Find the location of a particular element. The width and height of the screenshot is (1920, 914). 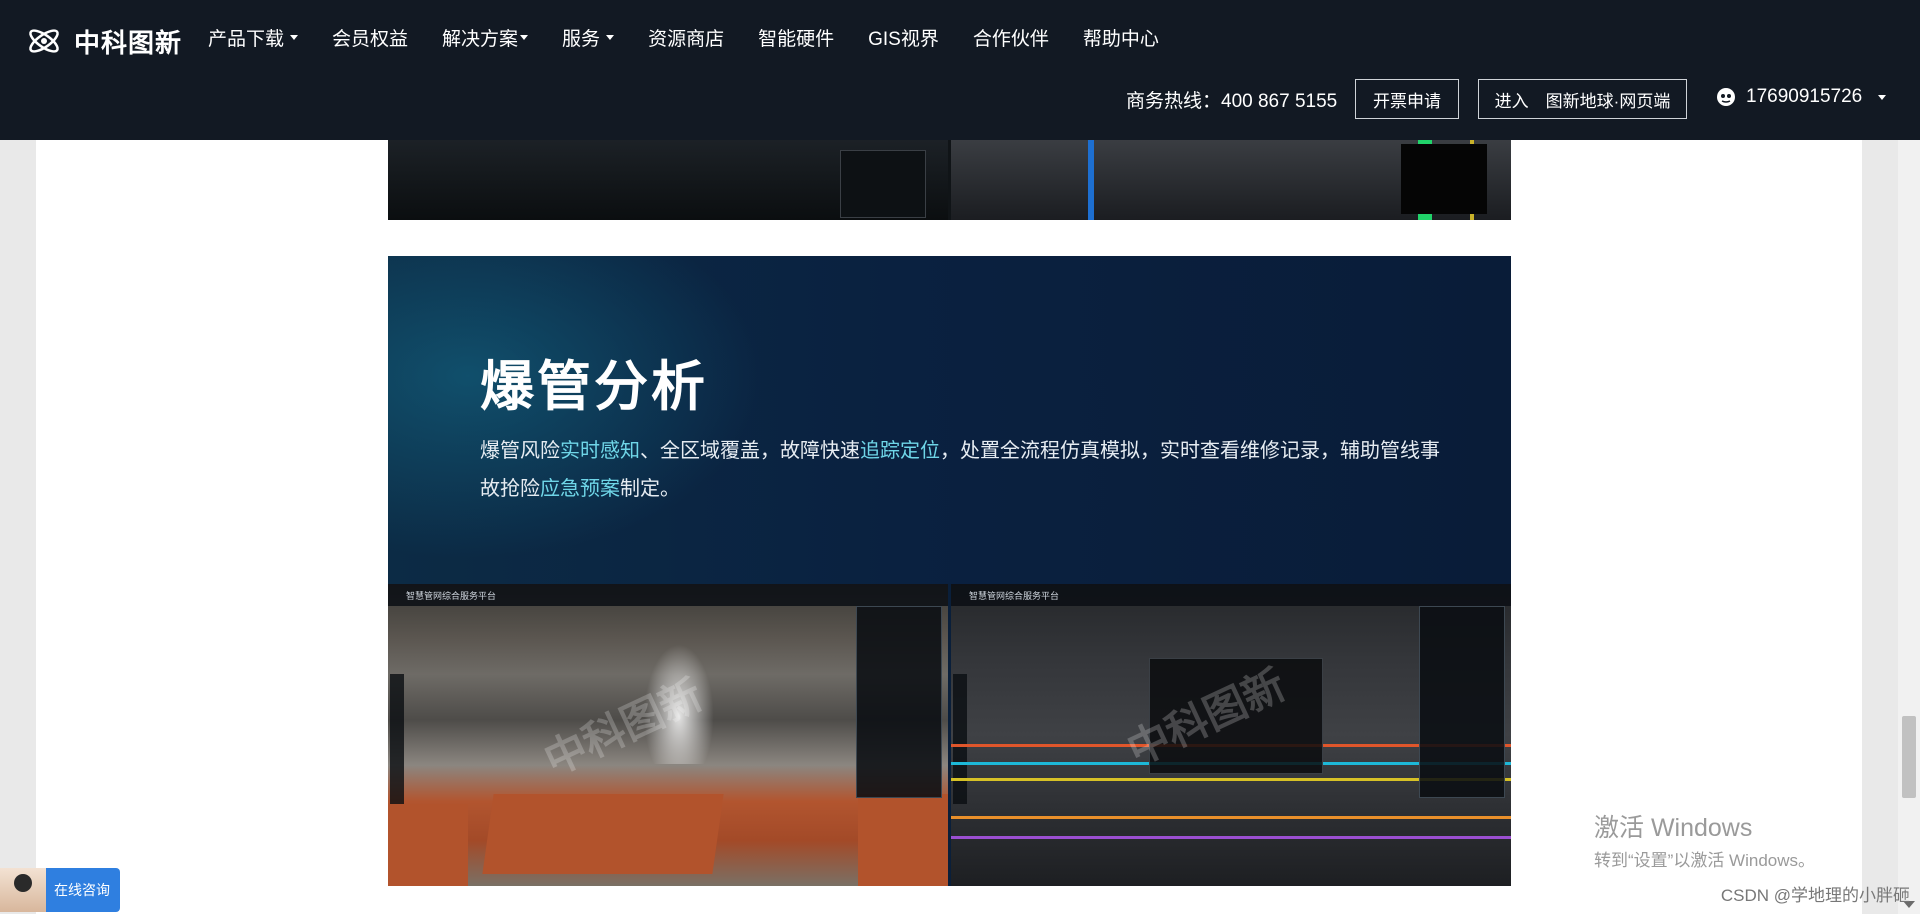

nav-label: 智能硬件 is located at coordinates (796, 39).